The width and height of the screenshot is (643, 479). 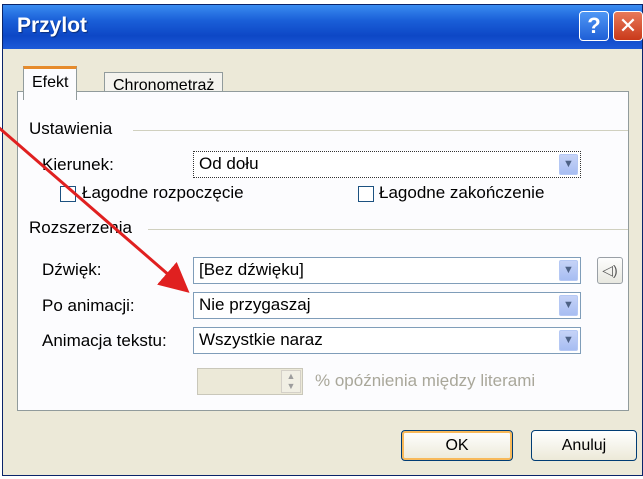 What do you see at coordinates (462, 192) in the screenshot?
I see `smooth-end-label: Łagodne zakończenie` at bounding box center [462, 192].